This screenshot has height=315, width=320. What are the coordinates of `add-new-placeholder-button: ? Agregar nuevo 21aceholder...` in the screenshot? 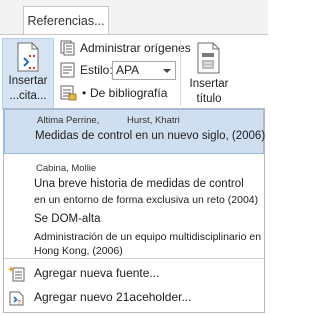 It's located at (134, 298).